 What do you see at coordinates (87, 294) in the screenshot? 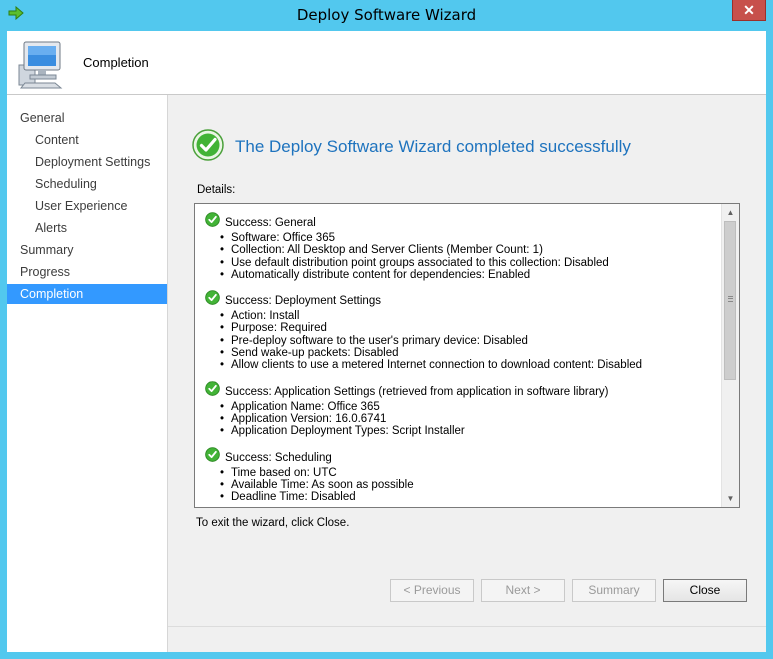
I see `sidebar-item-completion: Completion` at bounding box center [87, 294].